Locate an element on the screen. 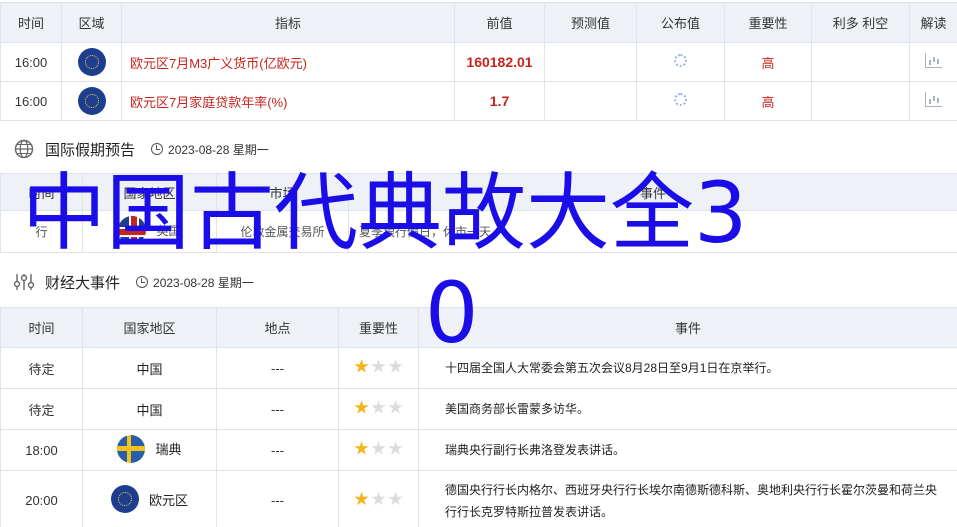 This screenshot has height=527, width=957. holiday-section-header: 国际假期预告 2023-08-28 星期一 is located at coordinates (478, 149).